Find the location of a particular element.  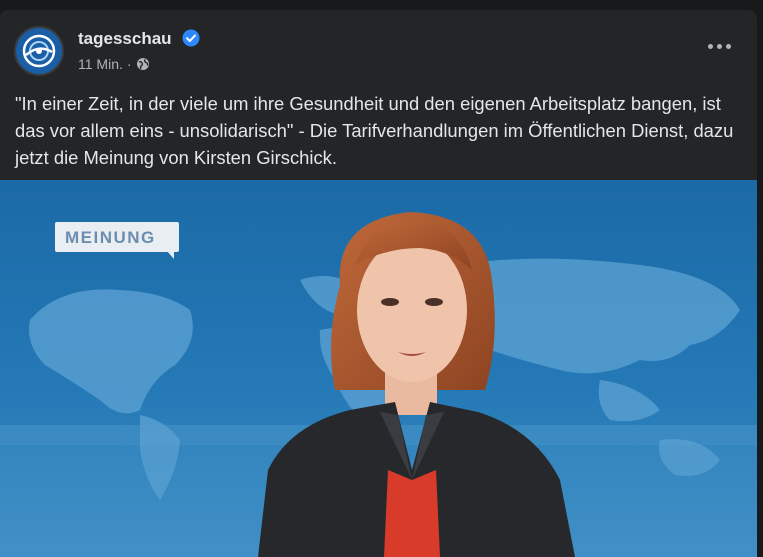

tagesschau-logo-icon is located at coordinates (39, 51).